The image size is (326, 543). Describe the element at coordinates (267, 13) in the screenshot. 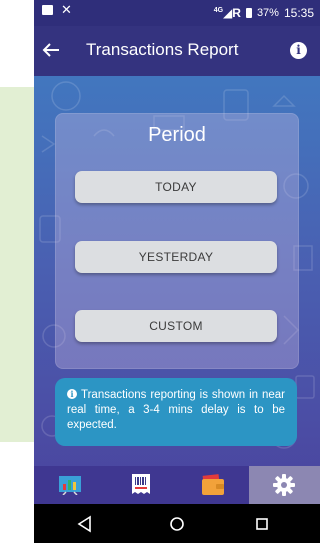

I see `battery-level: 37%` at that location.